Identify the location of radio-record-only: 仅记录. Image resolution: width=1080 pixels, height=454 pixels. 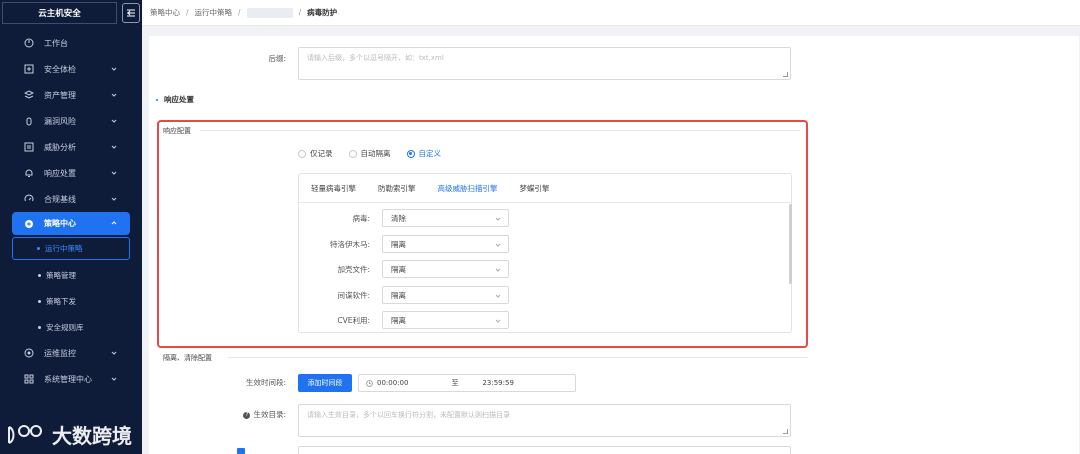
(315, 153).